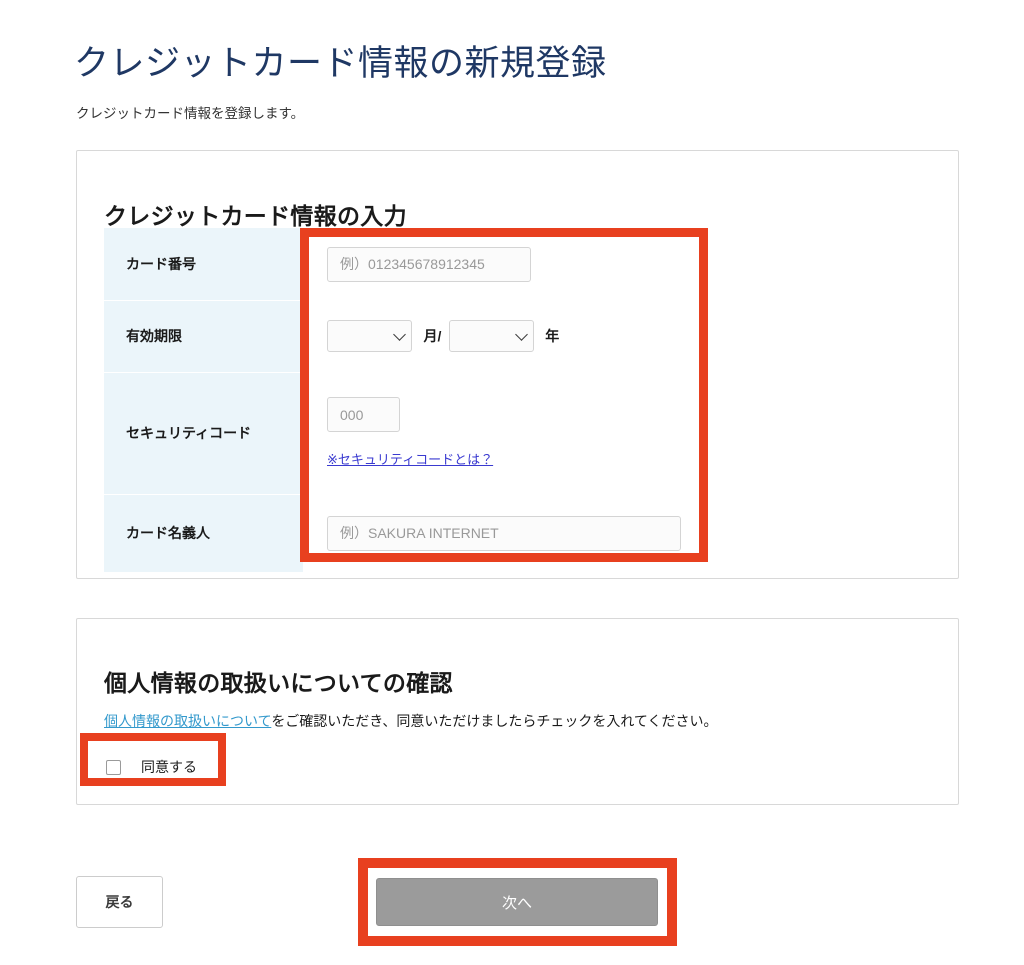 This screenshot has width=1024, height=965. I want to click on security-code-input, so click(363, 414).